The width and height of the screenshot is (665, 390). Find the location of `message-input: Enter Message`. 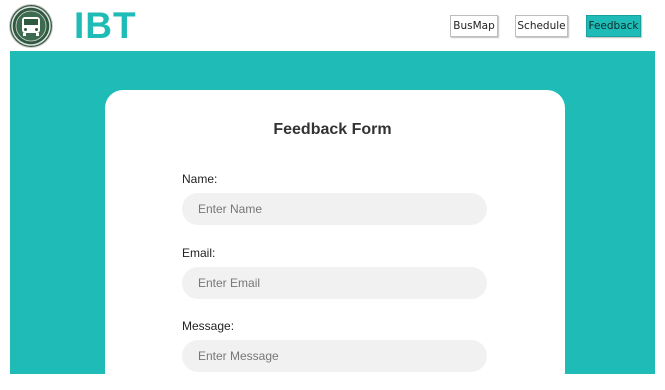

message-input: Enter Message is located at coordinates (334, 356).